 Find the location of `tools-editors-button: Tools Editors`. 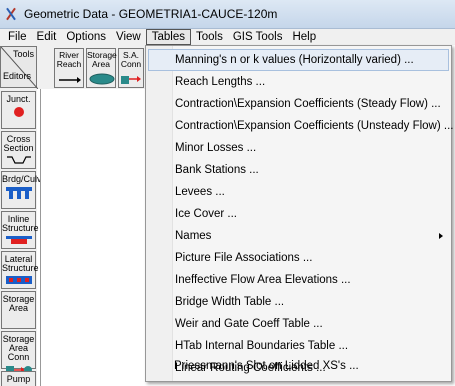

tools-editors-button: Tools Editors is located at coordinates (19, 67).